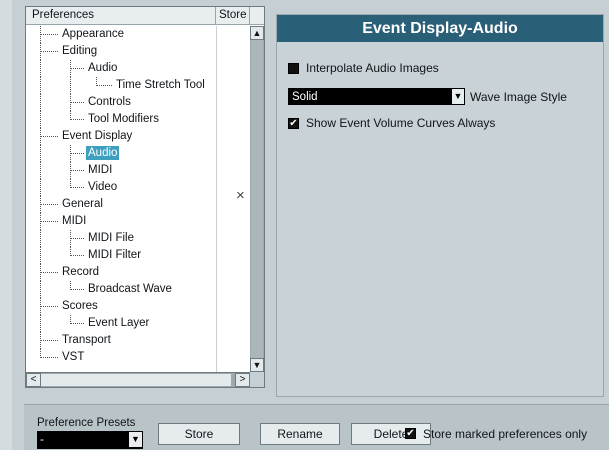 The image size is (609, 450). What do you see at coordinates (103, 187) in the screenshot?
I see `tree-item-label: Video` at bounding box center [103, 187].